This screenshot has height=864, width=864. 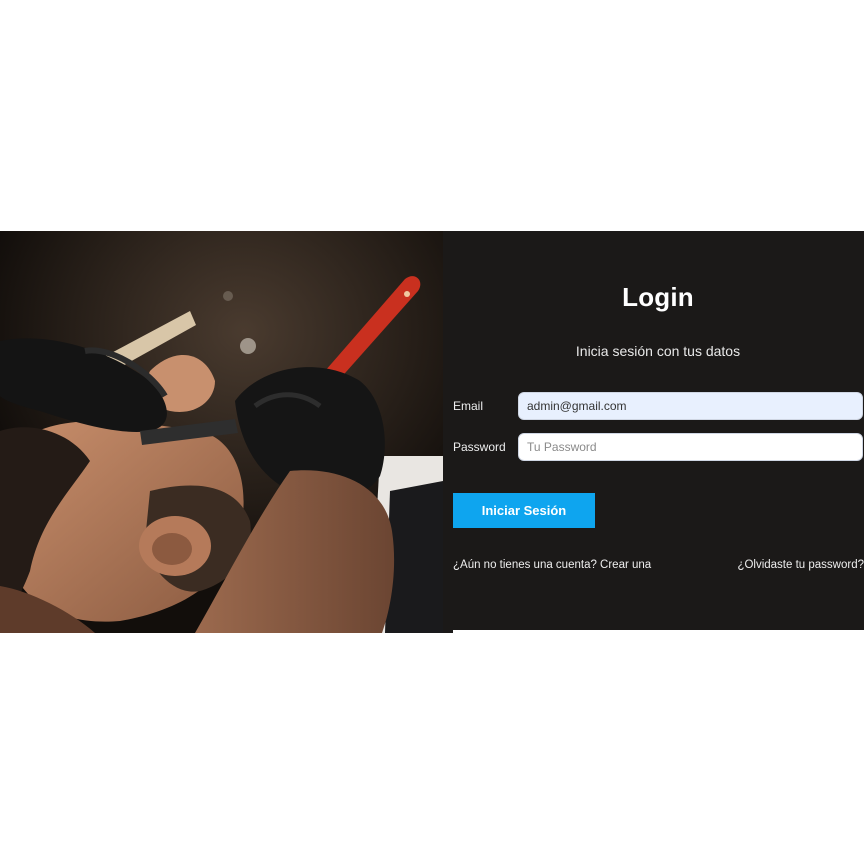 What do you see at coordinates (690, 406) in the screenshot?
I see `email-field` at bounding box center [690, 406].